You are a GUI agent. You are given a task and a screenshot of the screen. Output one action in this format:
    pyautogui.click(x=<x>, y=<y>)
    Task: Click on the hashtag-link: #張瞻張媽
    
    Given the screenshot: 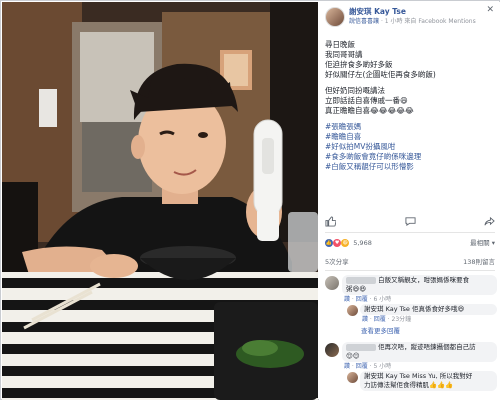 What is the action you would take?
    pyautogui.click(x=409, y=127)
    